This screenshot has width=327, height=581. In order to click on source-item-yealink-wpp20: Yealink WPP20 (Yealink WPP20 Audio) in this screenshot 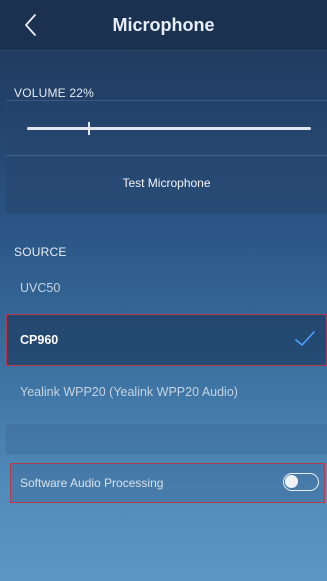, I will do `click(166, 392)`.